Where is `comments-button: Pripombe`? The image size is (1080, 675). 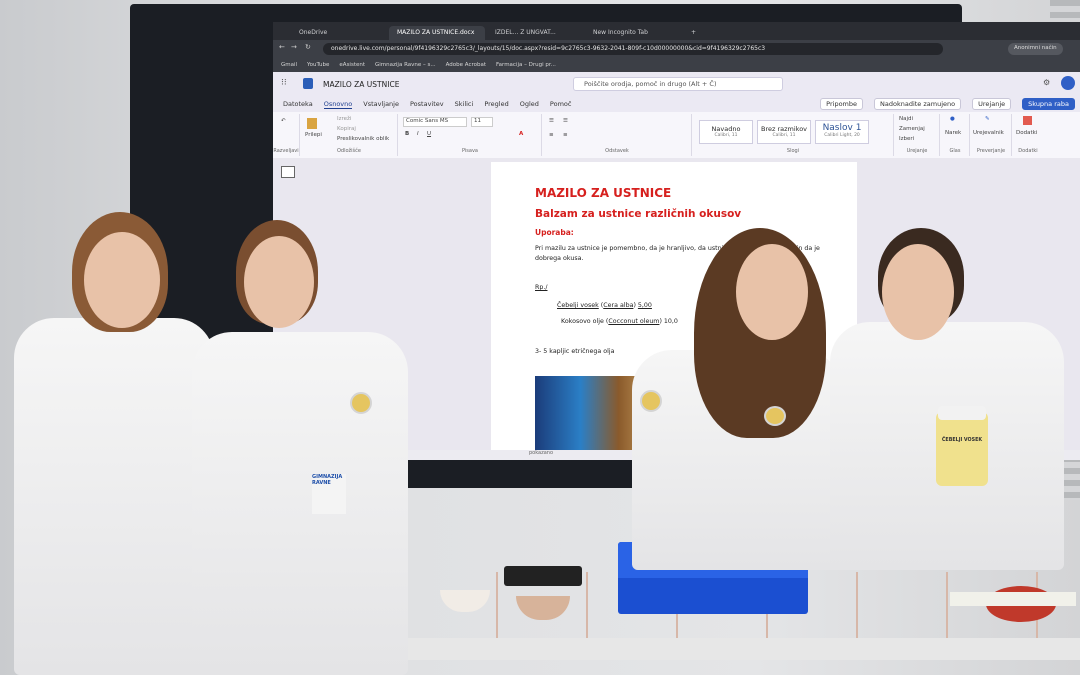
comments-button: Pripombe is located at coordinates (842, 104).